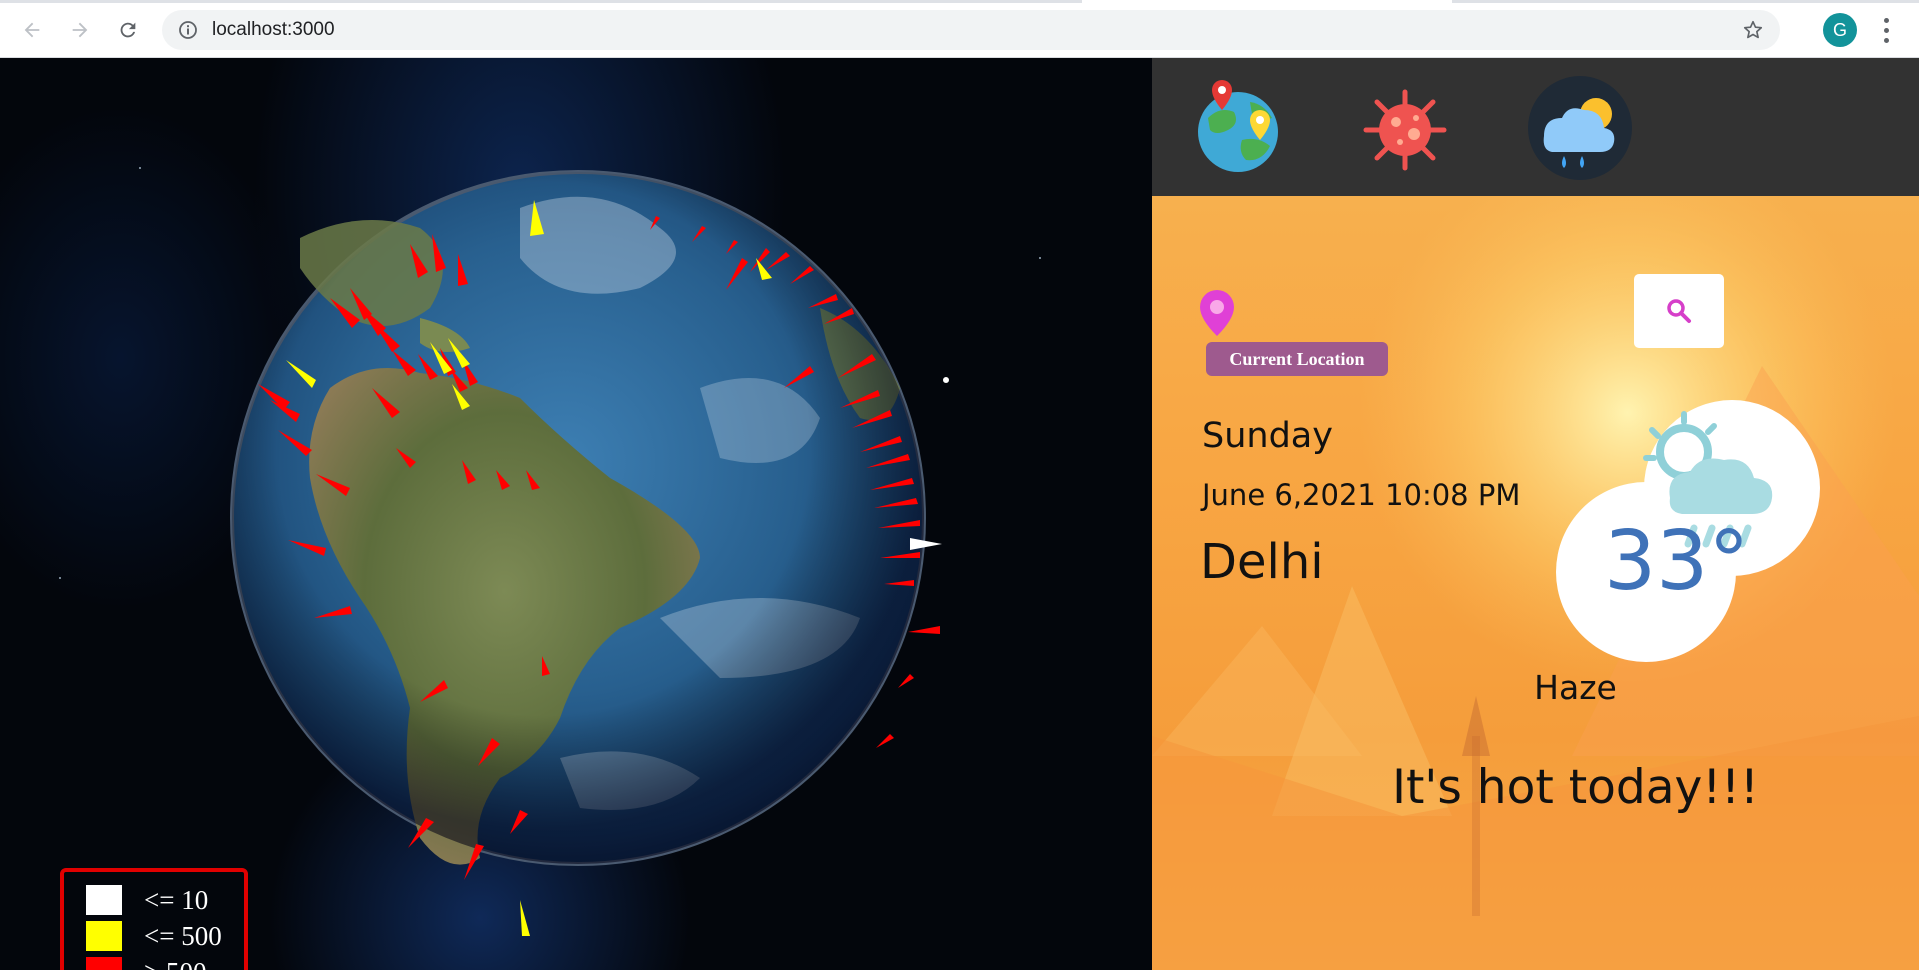 The image size is (1919, 970). What do you see at coordinates (183, 935) in the screenshot?
I see `legend-label: <= 500` at bounding box center [183, 935].